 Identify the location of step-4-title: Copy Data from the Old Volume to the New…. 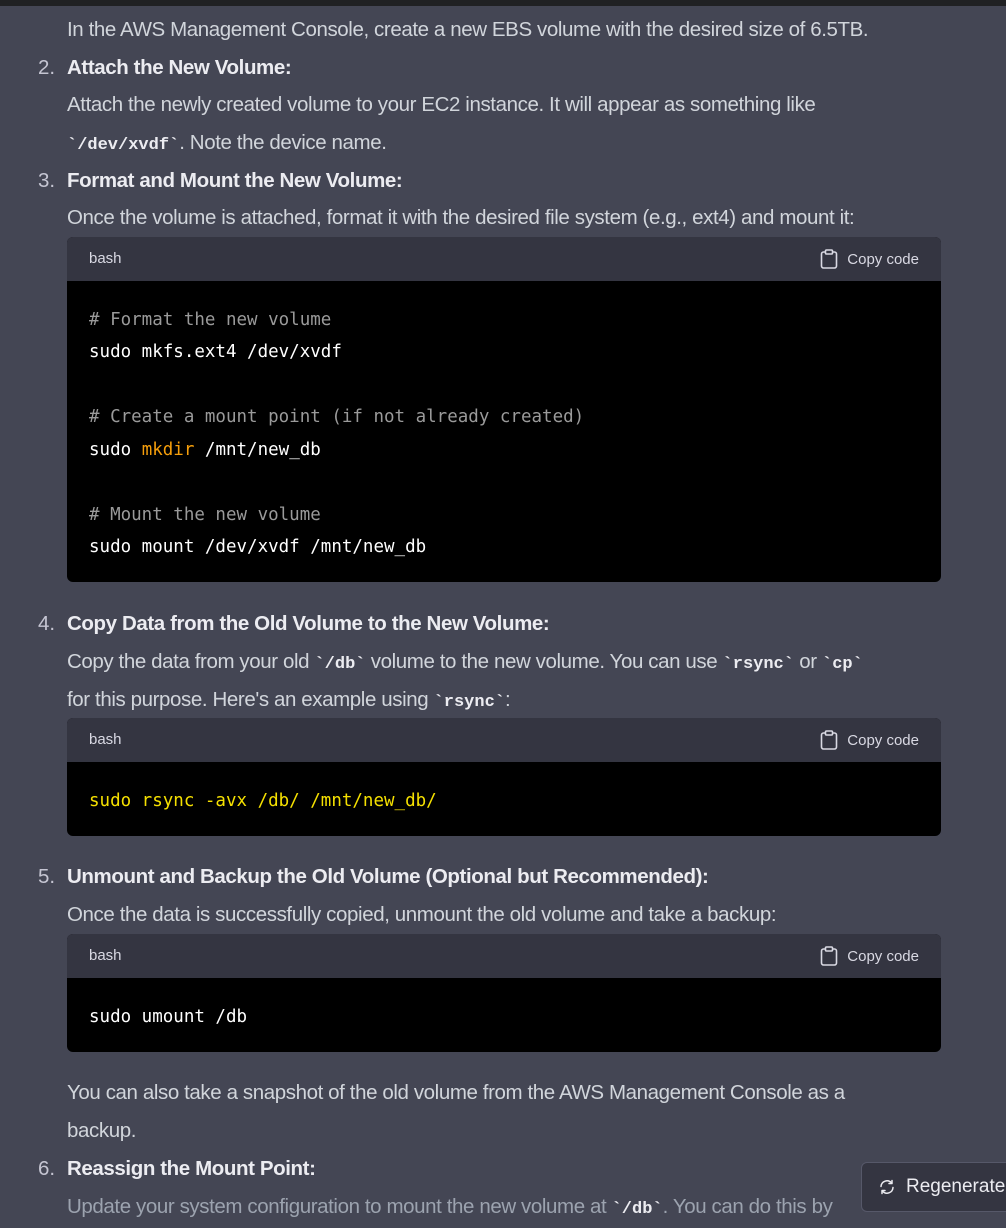
(308, 623).